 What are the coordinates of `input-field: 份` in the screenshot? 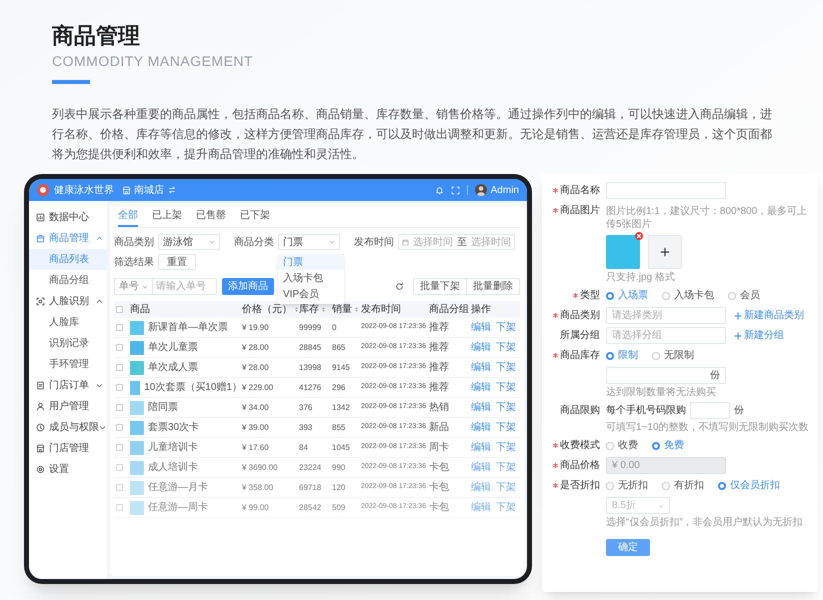 It's located at (666, 375).